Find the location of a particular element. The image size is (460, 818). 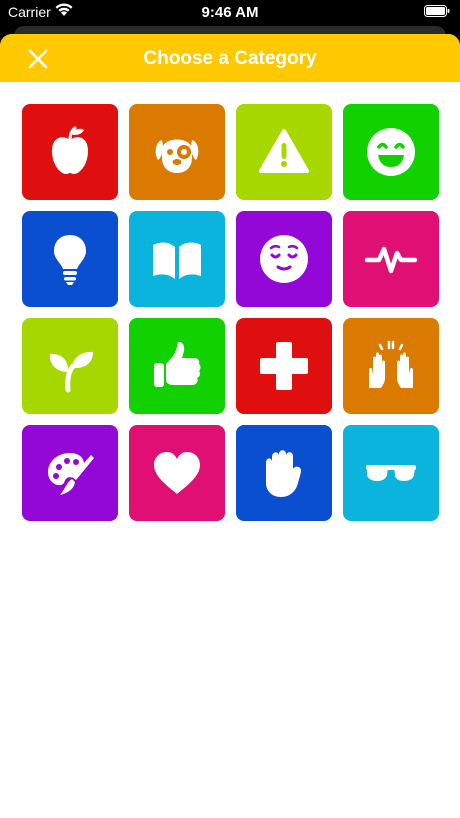

medical-cross-icon is located at coordinates (284, 366).